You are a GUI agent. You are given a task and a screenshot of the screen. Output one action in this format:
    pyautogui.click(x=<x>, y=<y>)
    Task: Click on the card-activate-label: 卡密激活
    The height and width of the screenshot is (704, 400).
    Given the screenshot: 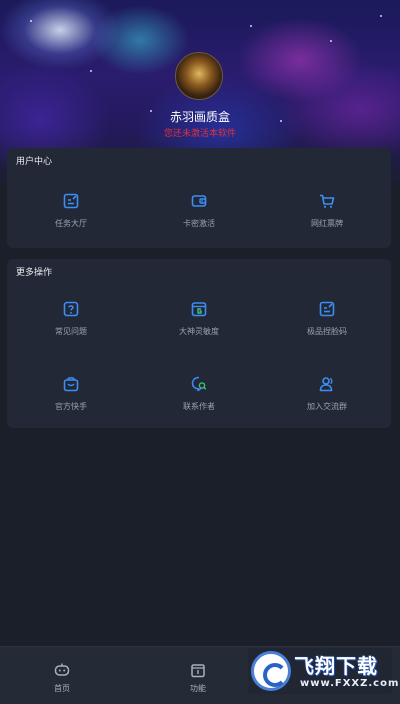 What is the action you would take?
    pyautogui.click(x=199, y=223)
    